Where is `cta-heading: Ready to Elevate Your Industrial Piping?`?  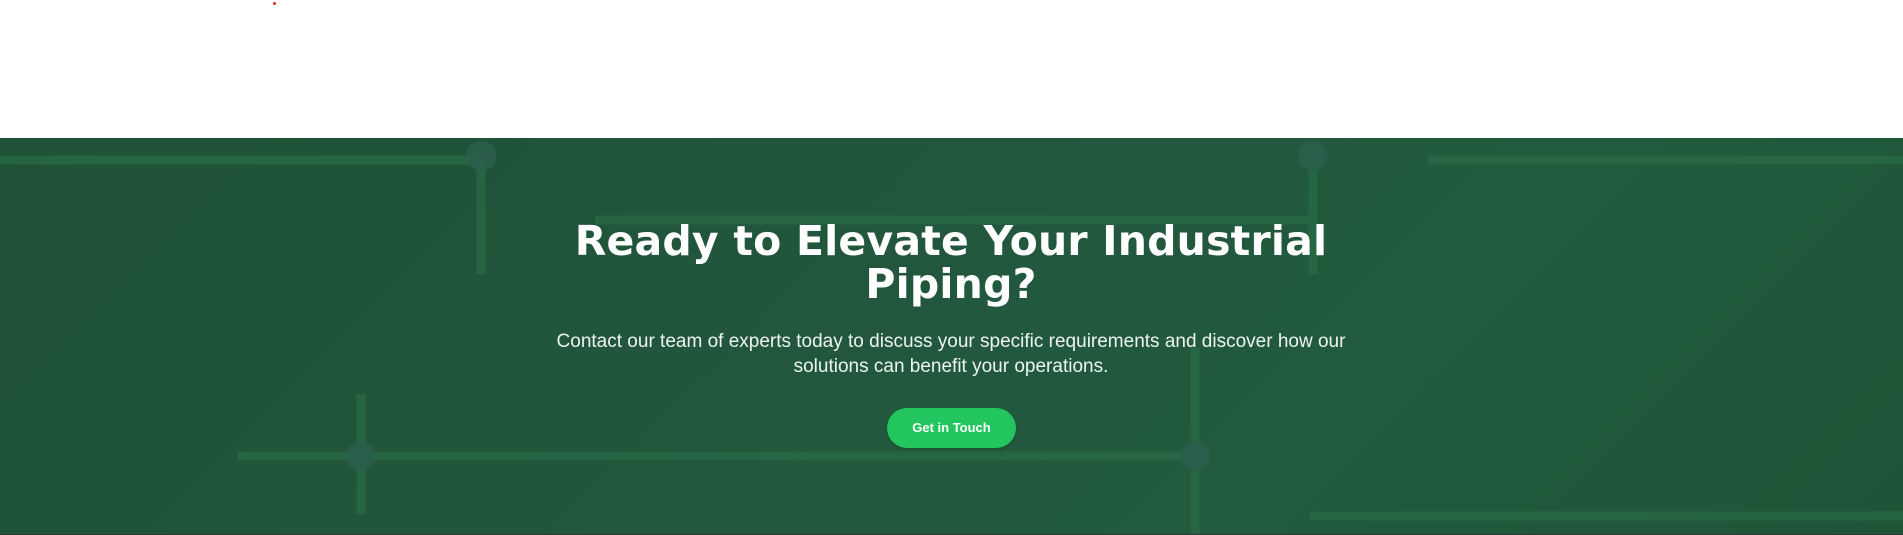
cta-heading: Ready to Elevate Your Industrial Piping? is located at coordinates (951, 262).